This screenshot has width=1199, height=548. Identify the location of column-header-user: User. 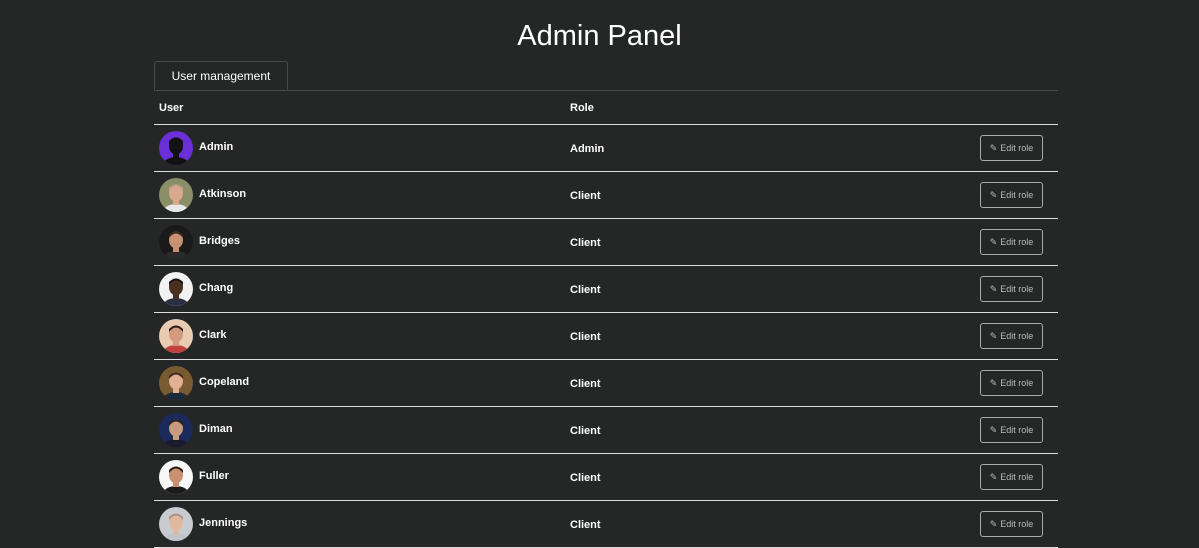
(359, 108).